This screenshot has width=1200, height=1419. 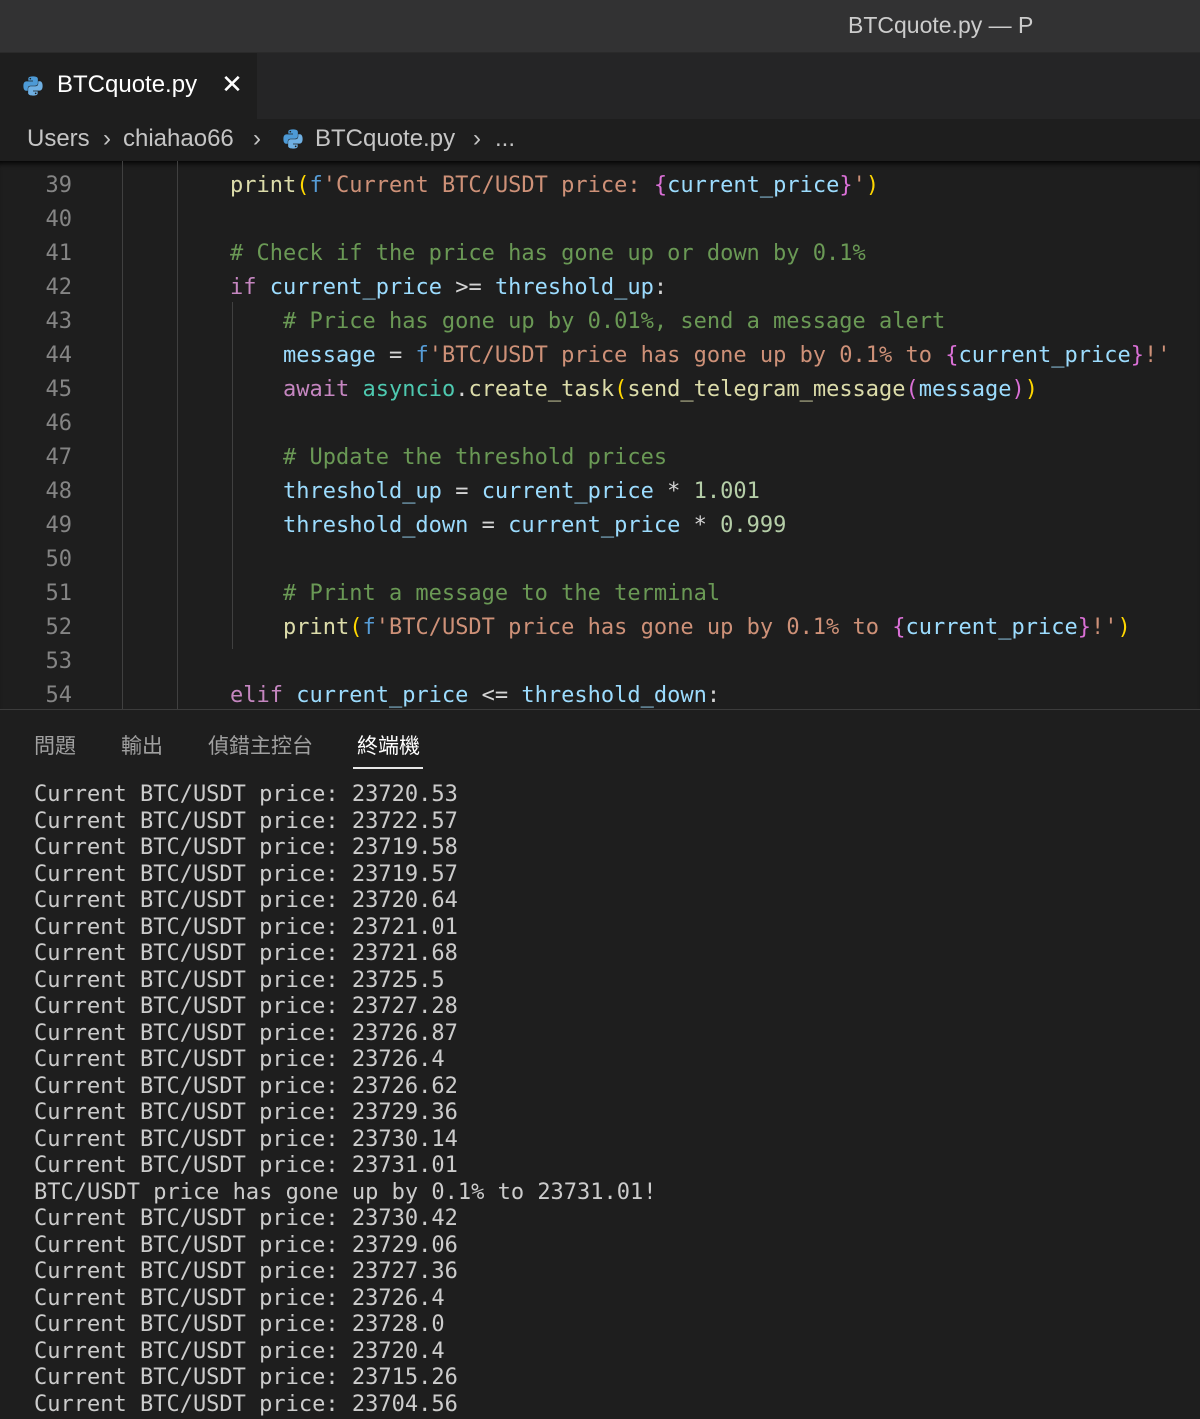 I want to click on tab-output: 輸出, so click(x=142, y=745).